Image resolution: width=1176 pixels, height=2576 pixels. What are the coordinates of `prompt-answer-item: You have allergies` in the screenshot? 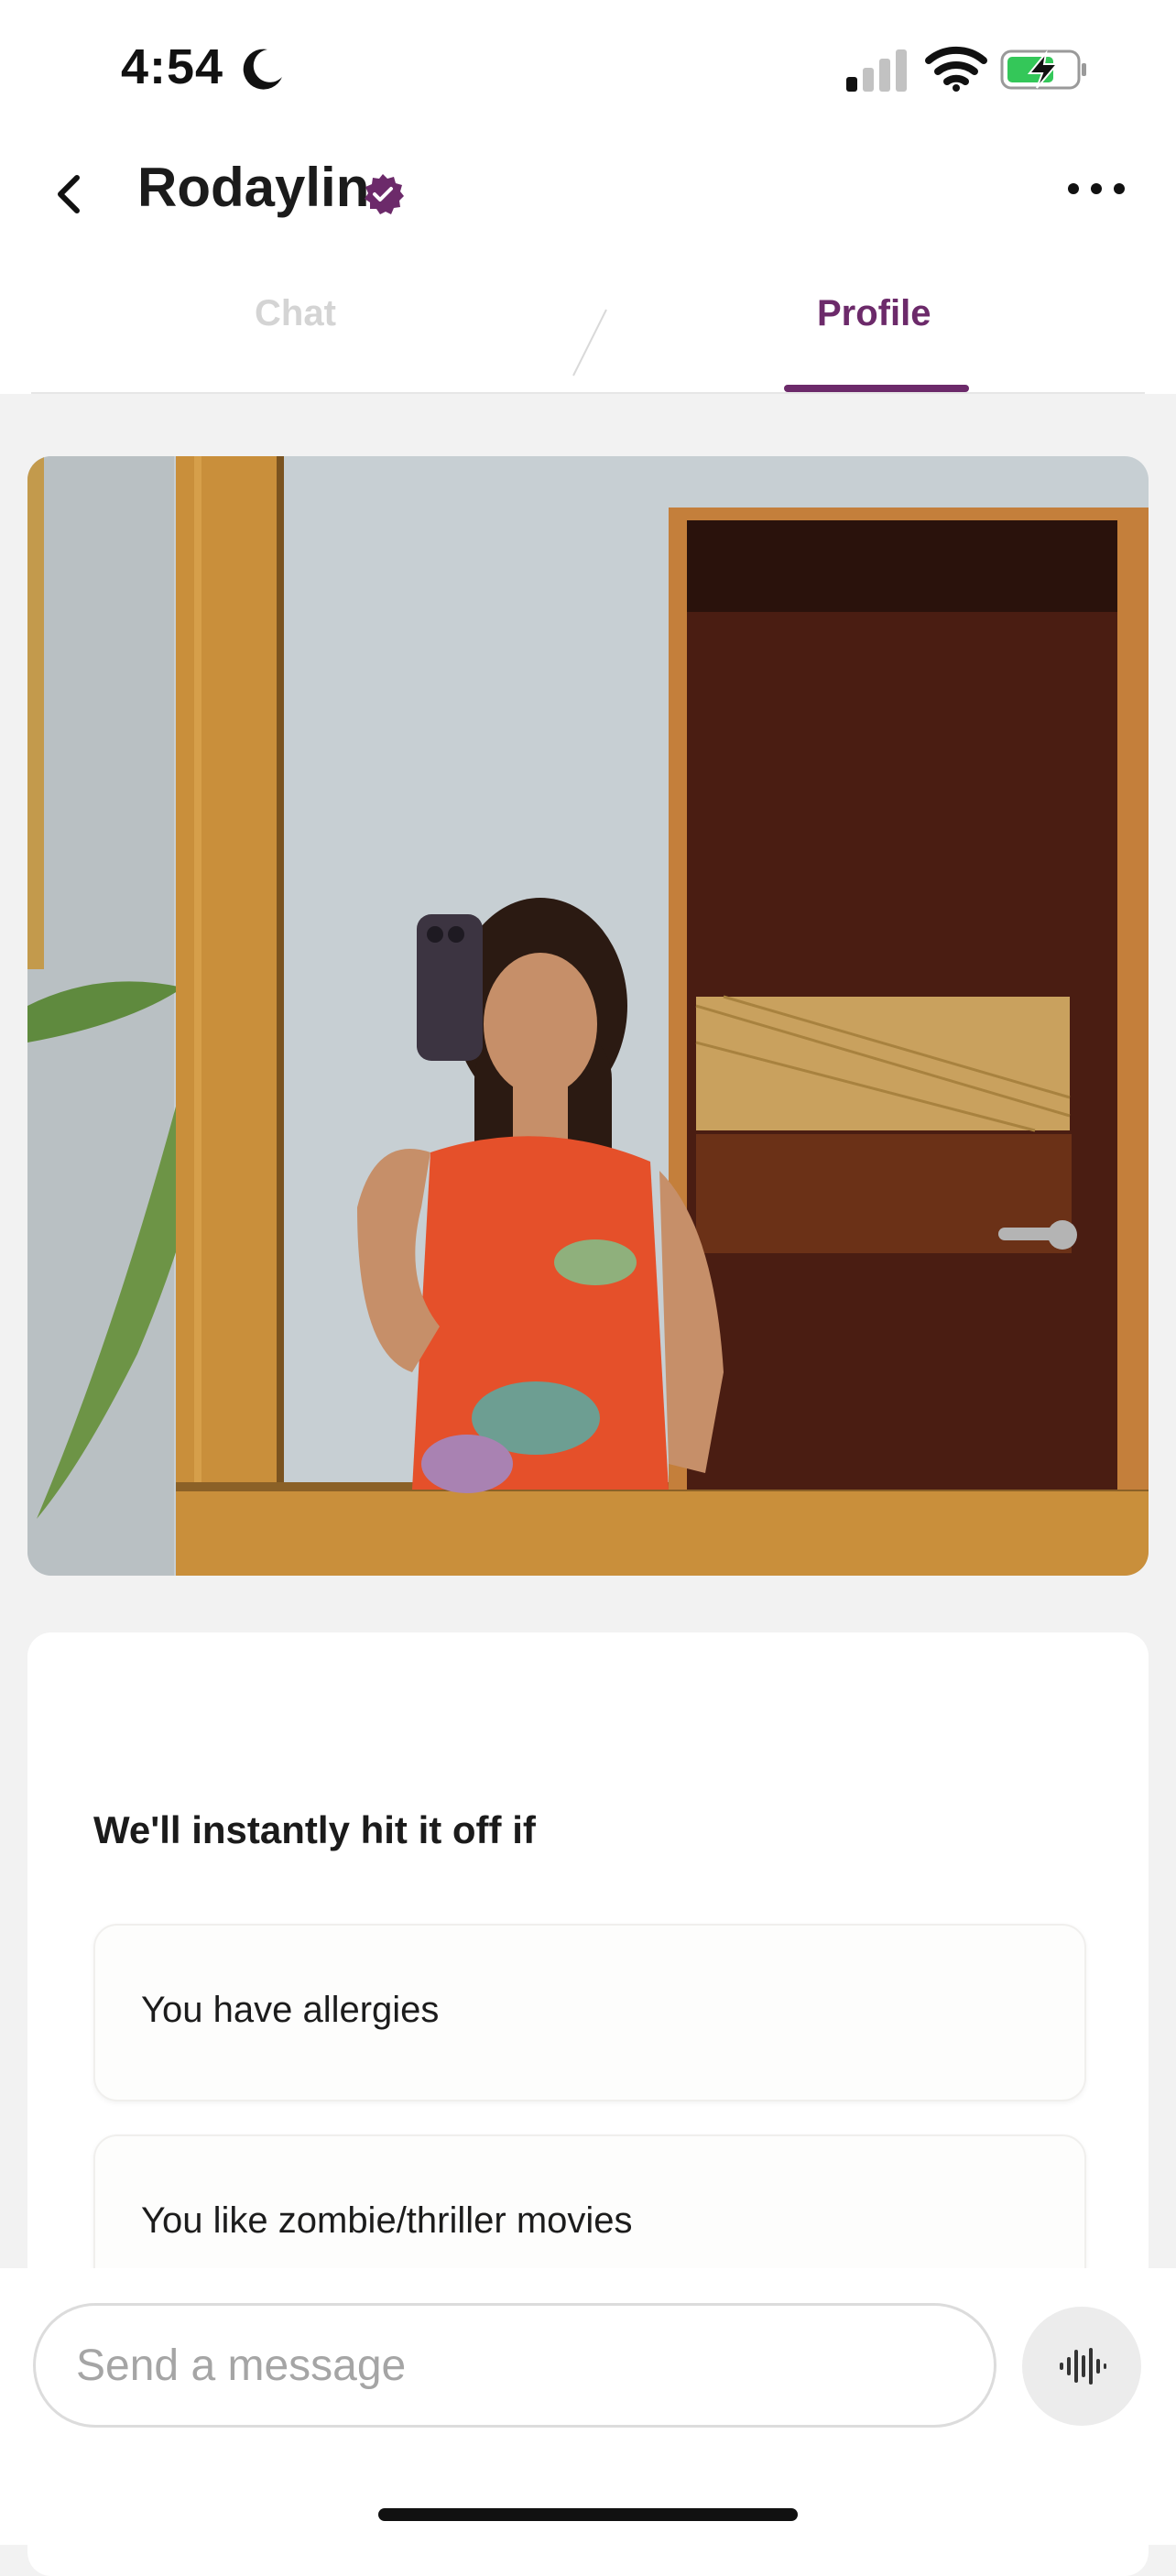 It's located at (589, 2012).